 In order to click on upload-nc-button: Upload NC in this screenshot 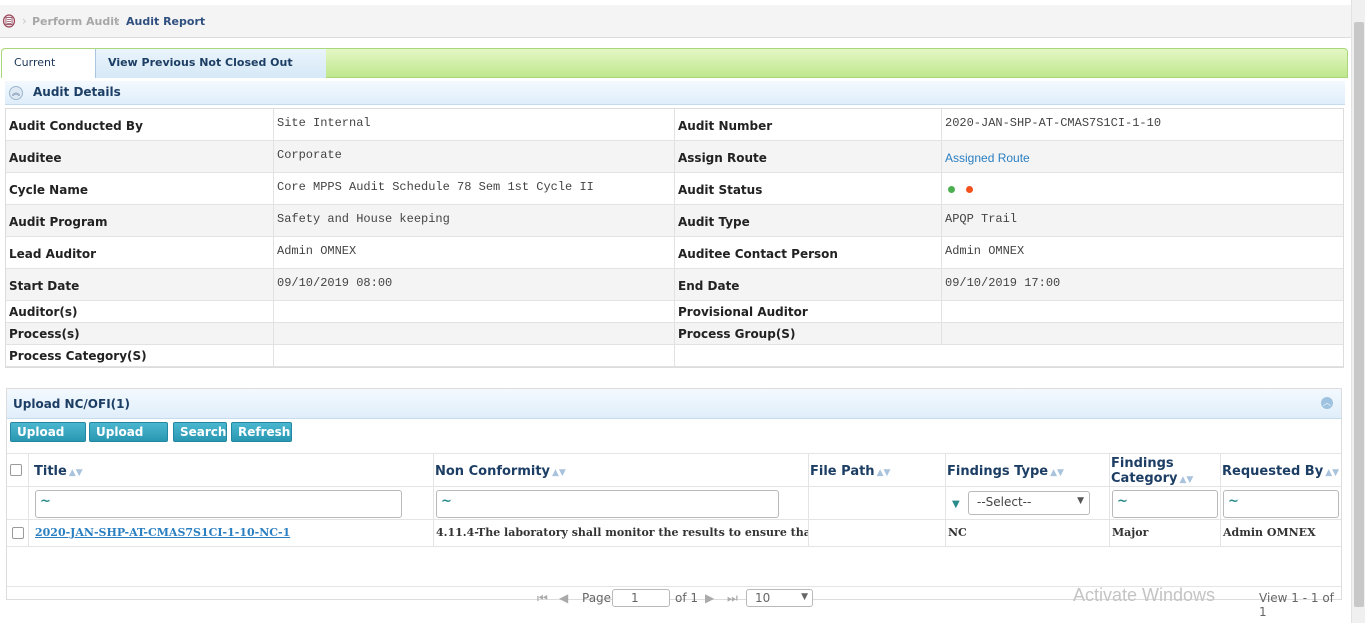, I will do `click(48, 439)`.